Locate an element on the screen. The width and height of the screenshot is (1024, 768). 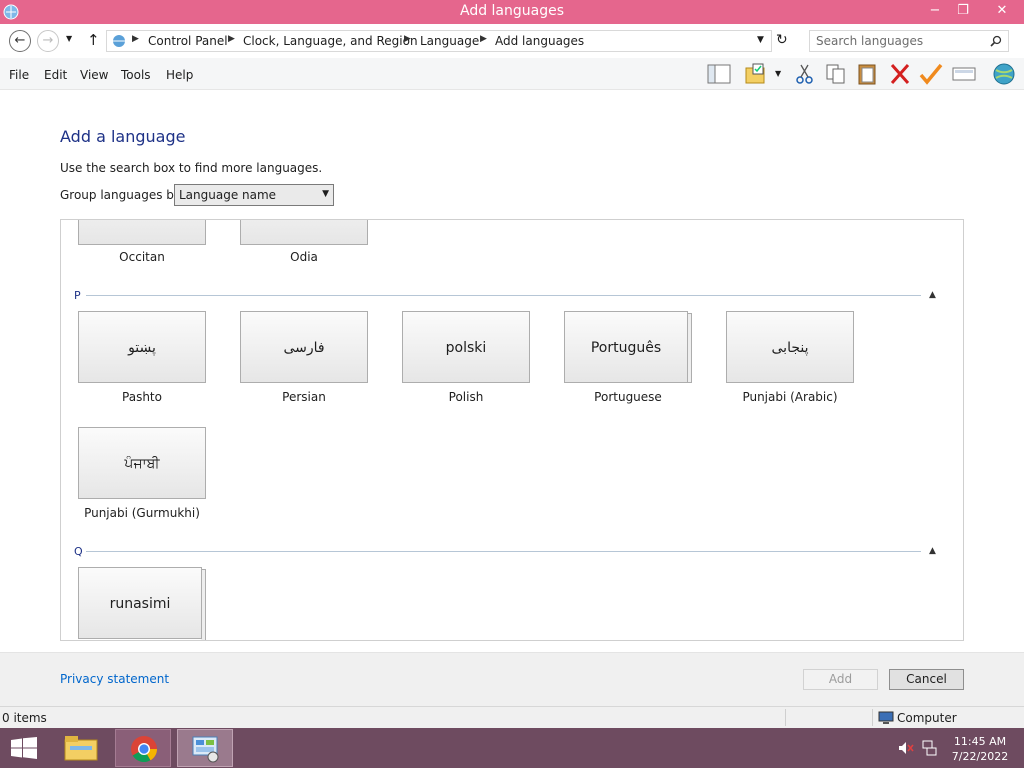
cancel-button: Cancel is located at coordinates (926, 679).